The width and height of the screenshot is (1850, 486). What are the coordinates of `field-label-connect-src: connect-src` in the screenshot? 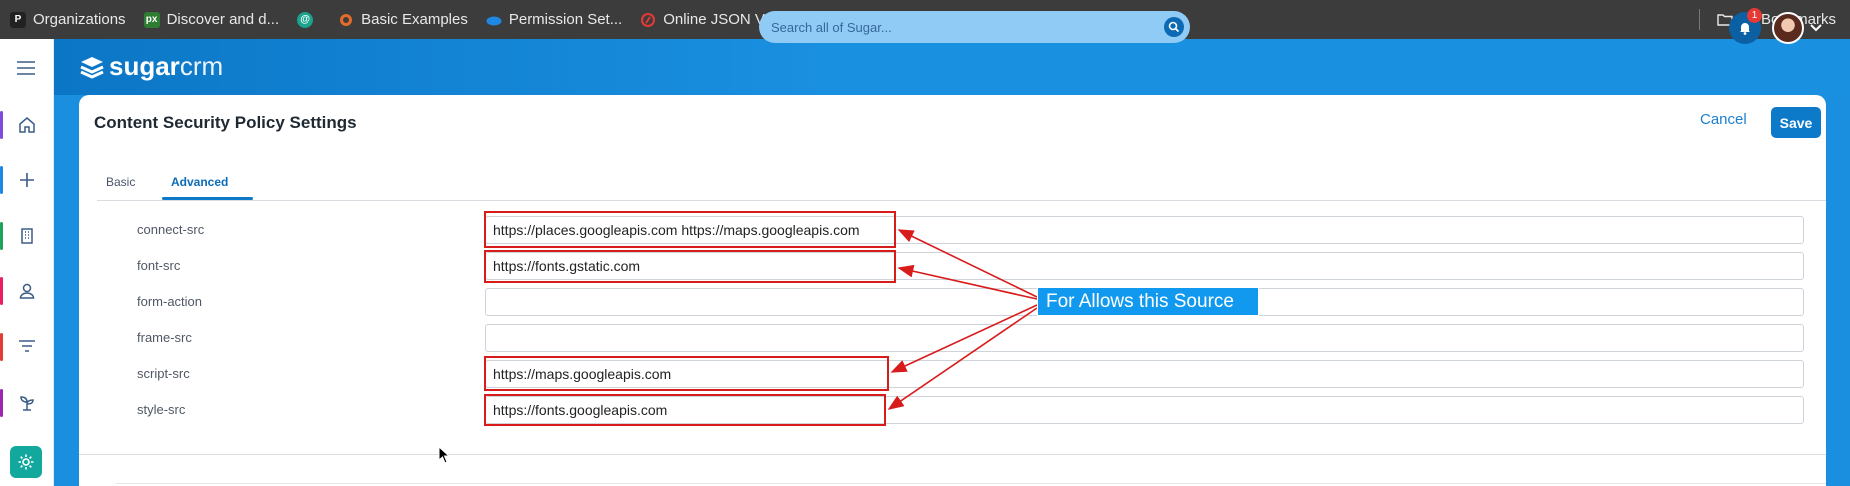 It's located at (171, 229).